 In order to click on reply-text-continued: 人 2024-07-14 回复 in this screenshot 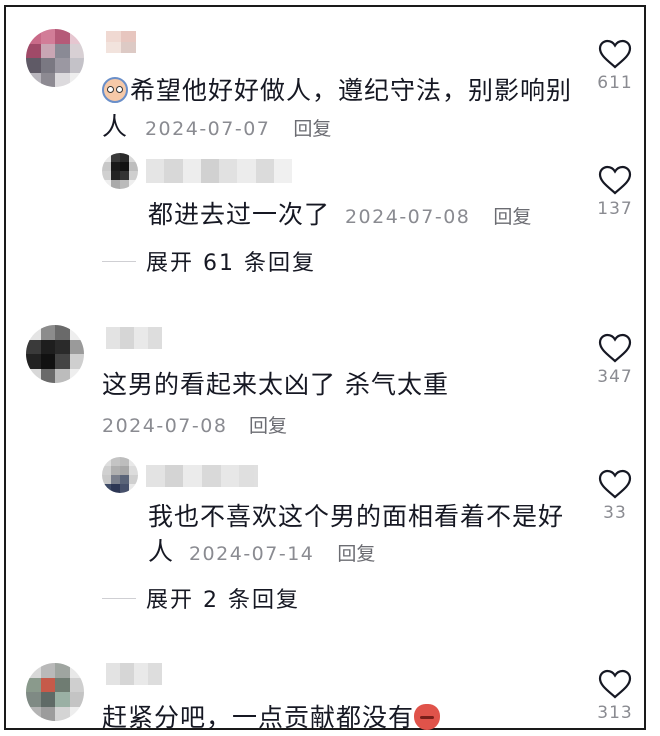, I will do `click(262, 551)`.